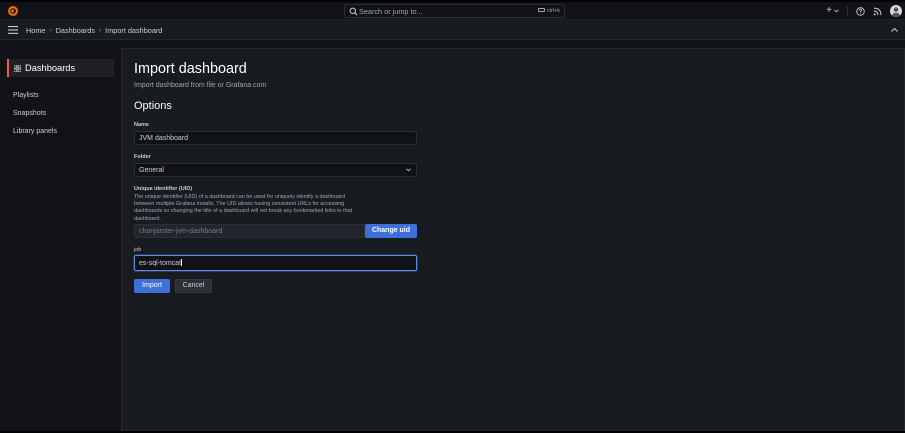  What do you see at coordinates (26, 95) in the screenshot?
I see `sidebar-item-playlists: Playlists` at bounding box center [26, 95].